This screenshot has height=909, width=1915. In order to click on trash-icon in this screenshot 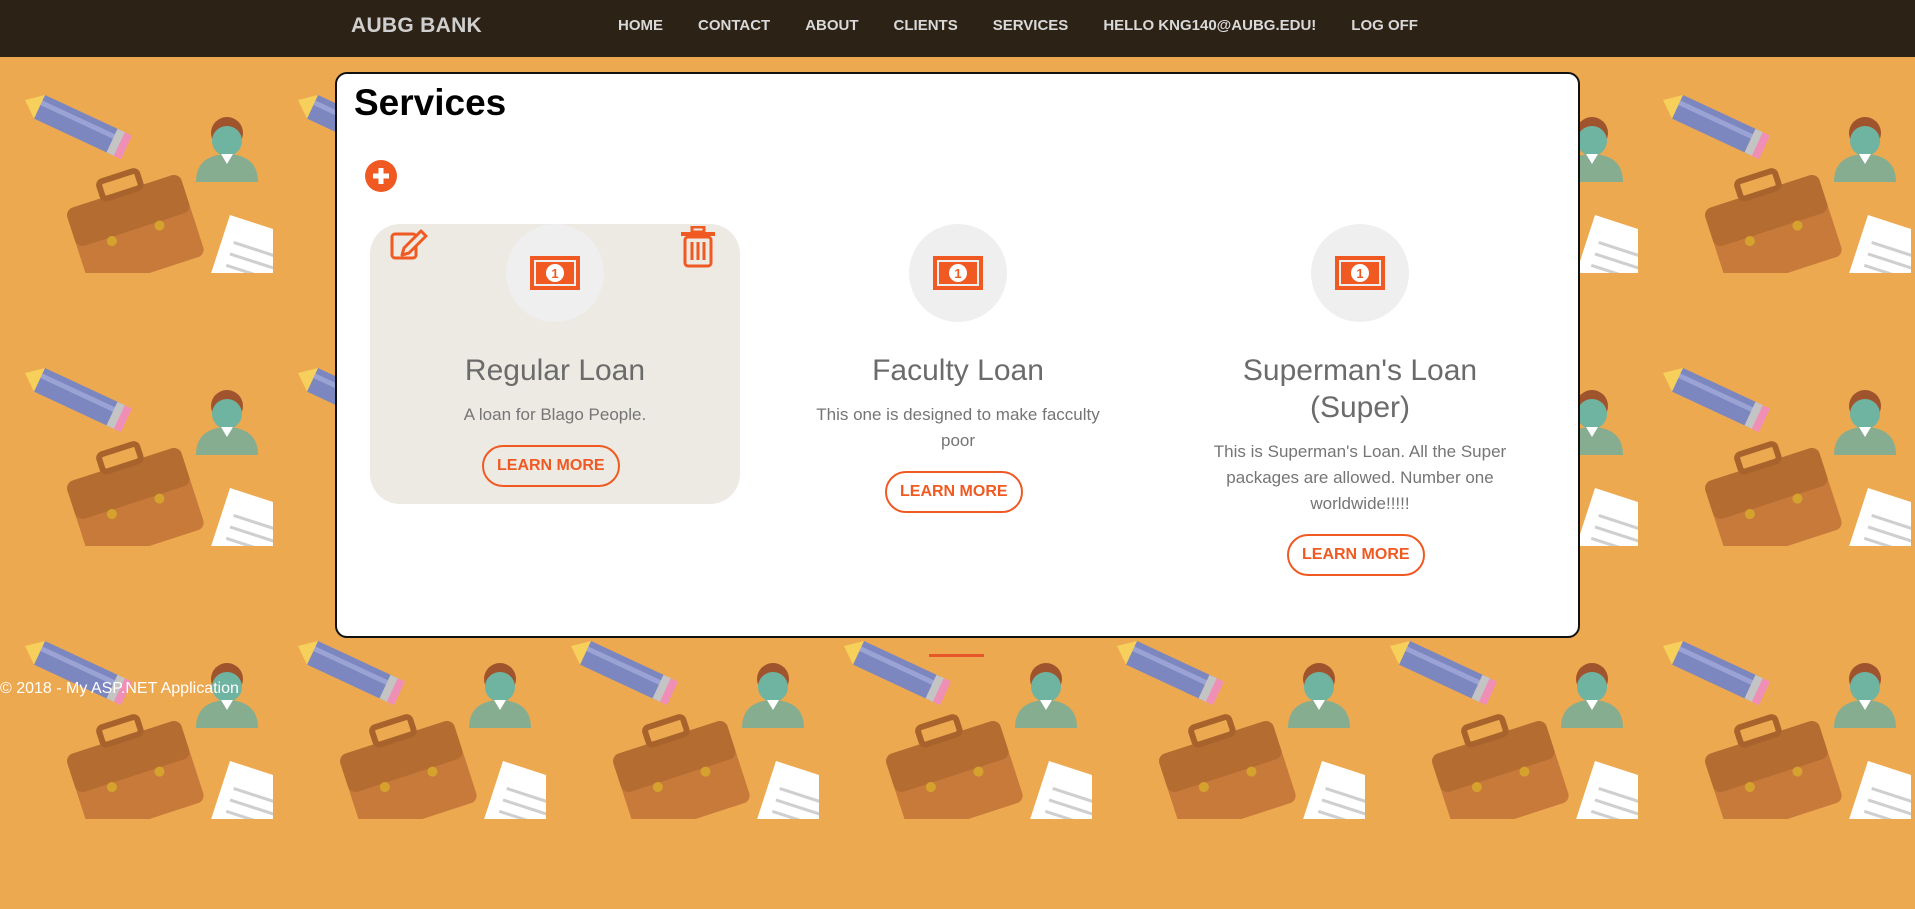, I will do `click(698, 246)`.